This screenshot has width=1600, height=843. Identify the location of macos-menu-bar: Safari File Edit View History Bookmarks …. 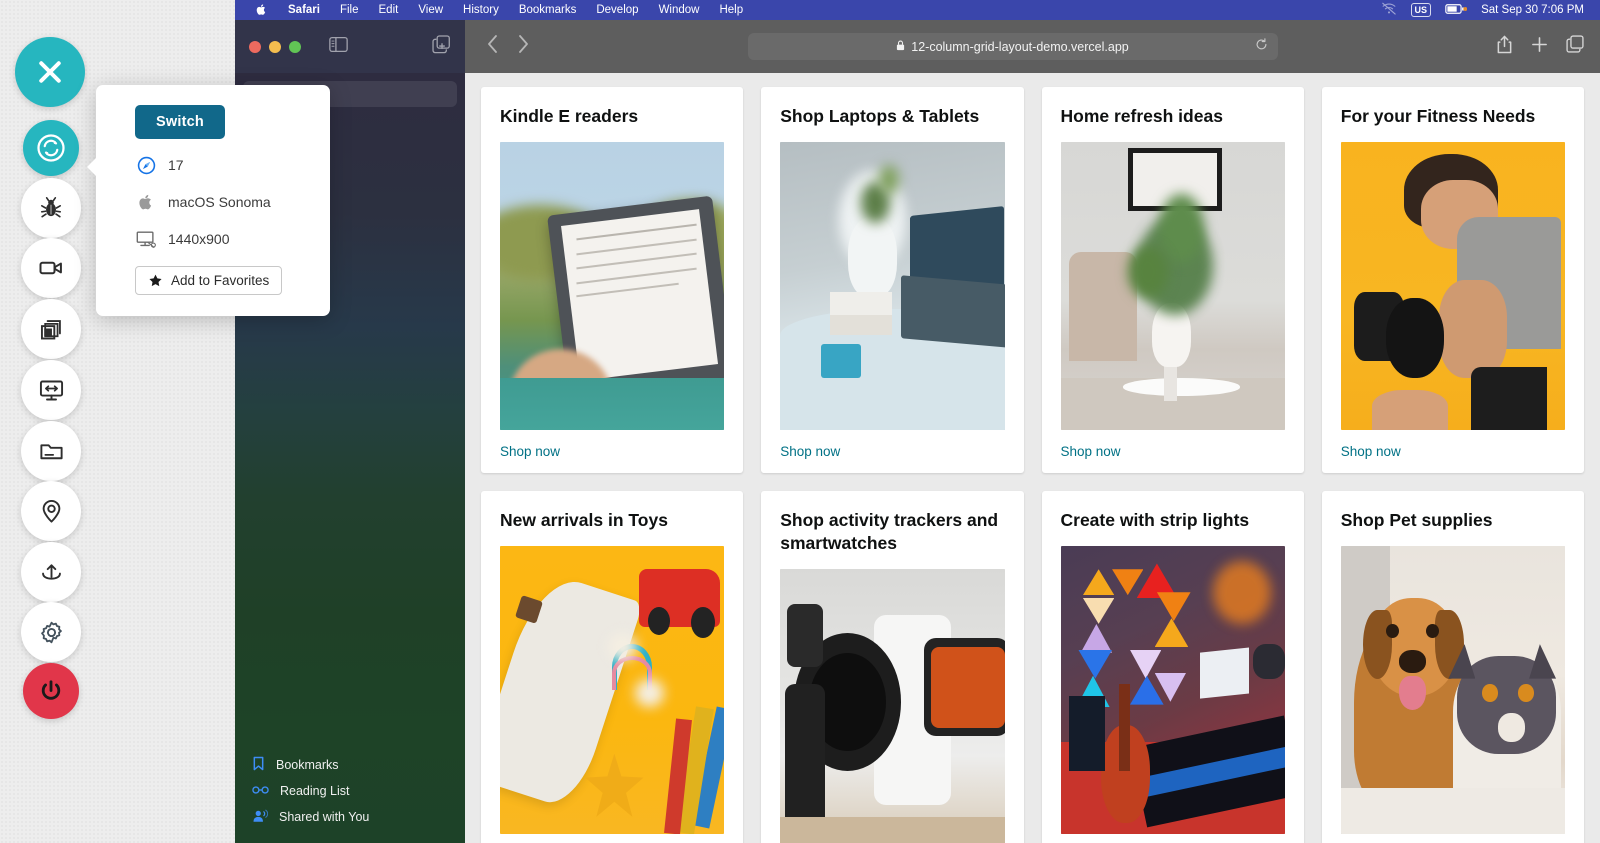
(917, 10).